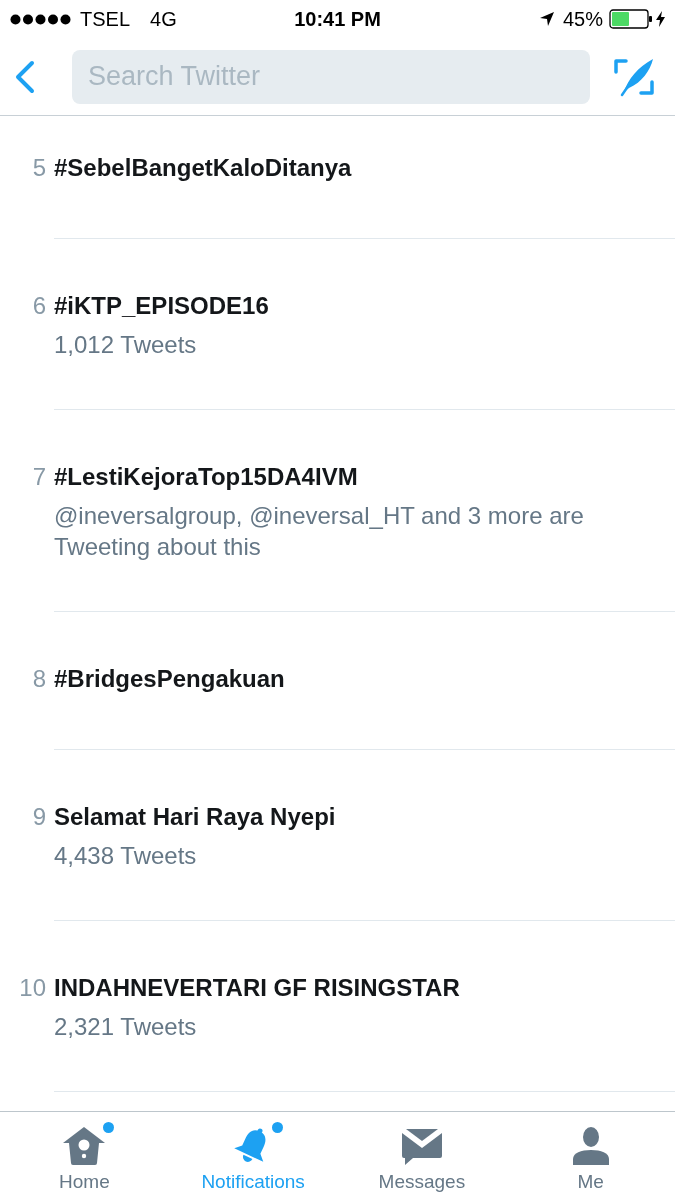 The width and height of the screenshot is (675, 1200). What do you see at coordinates (590, 1156) in the screenshot?
I see `profile-tab: Me` at bounding box center [590, 1156].